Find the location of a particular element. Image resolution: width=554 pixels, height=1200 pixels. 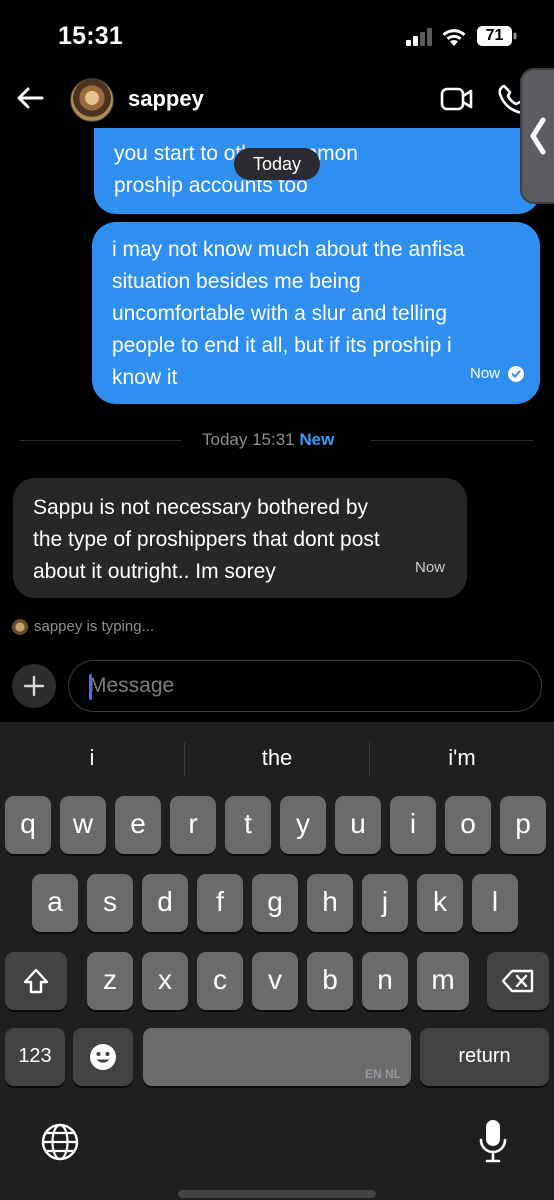

emoji-key is located at coordinates (103, 1057).